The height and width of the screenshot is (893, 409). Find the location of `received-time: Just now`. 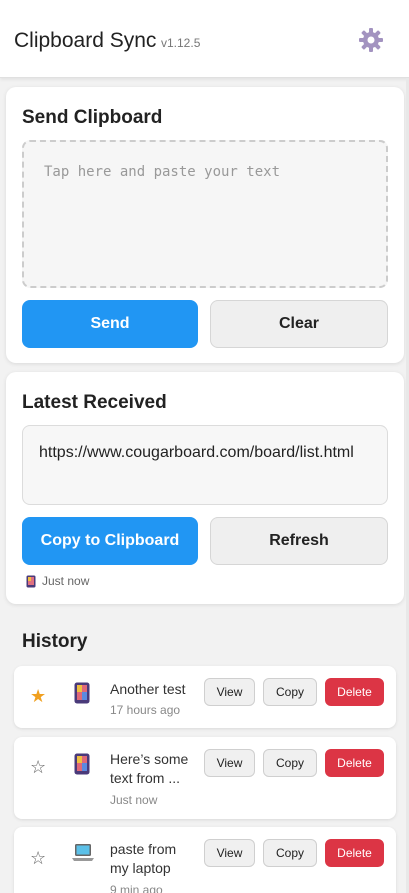

received-time: Just now is located at coordinates (66, 581).